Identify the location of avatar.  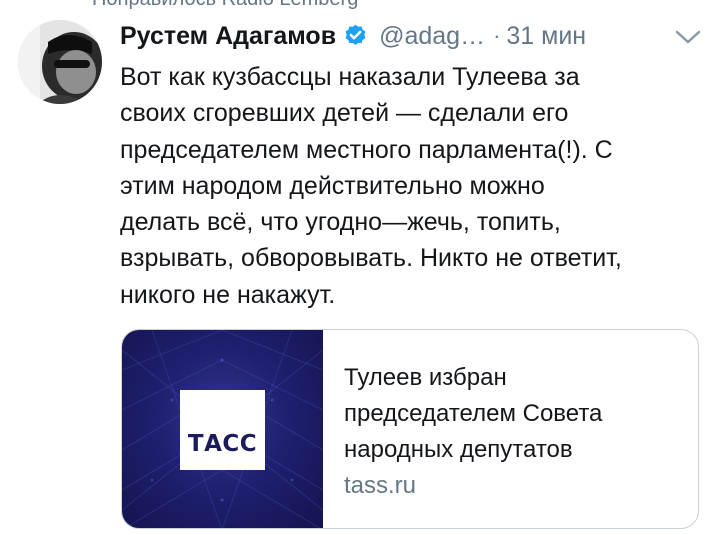
(60, 62).